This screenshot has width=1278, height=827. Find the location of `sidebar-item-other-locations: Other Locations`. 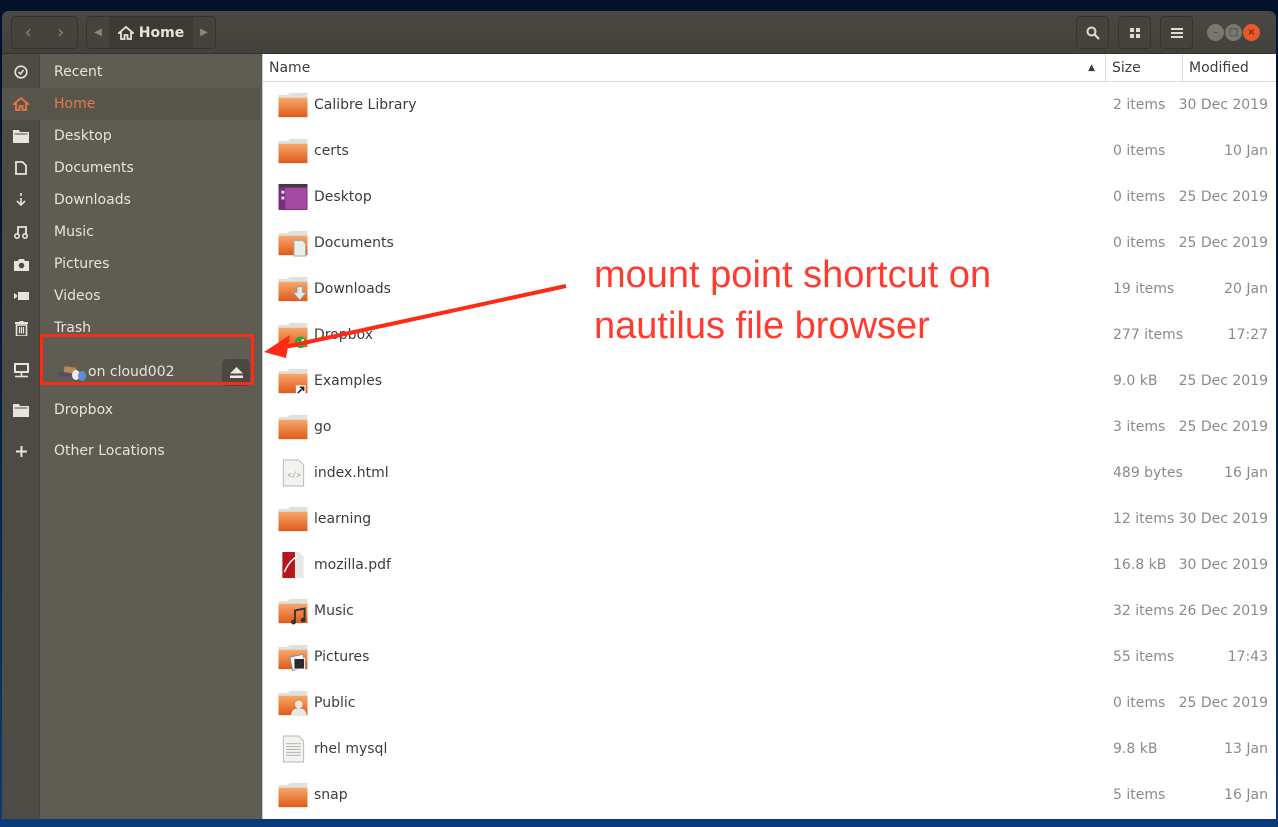

sidebar-item-other-locations: Other Locations is located at coordinates (131, 451).